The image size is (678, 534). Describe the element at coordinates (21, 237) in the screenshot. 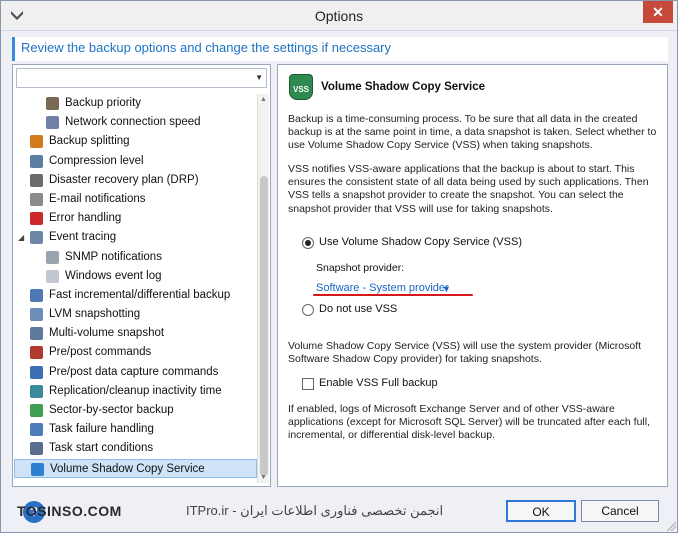

I see `expand-toggle-icon: ◢` at that location.